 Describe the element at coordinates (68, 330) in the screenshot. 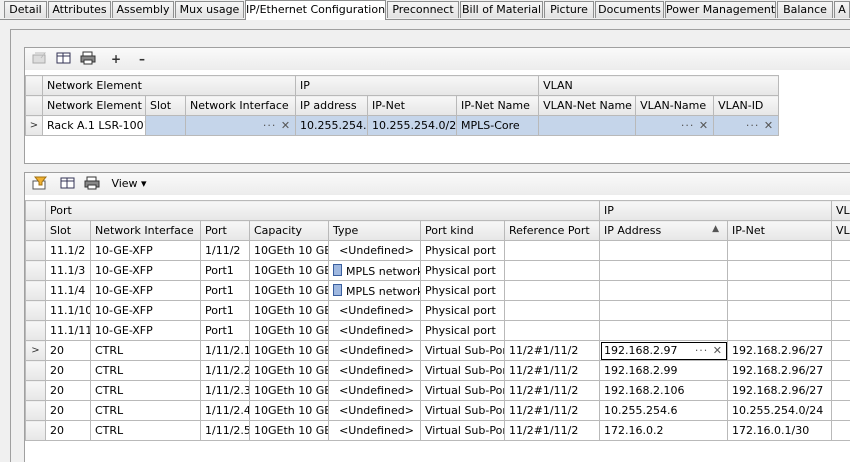

I see `cell-slot: 11.1/11` at that location.